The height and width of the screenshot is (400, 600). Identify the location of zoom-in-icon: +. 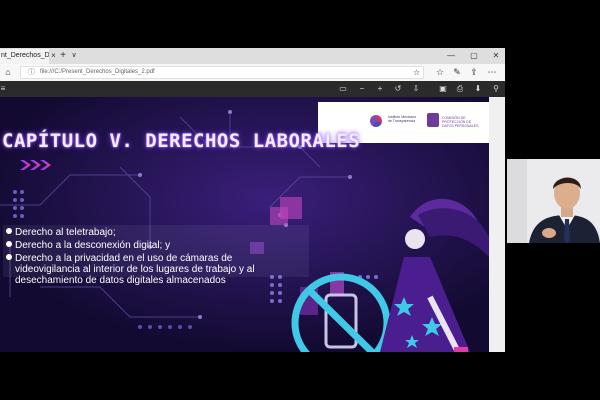
(380, 89).